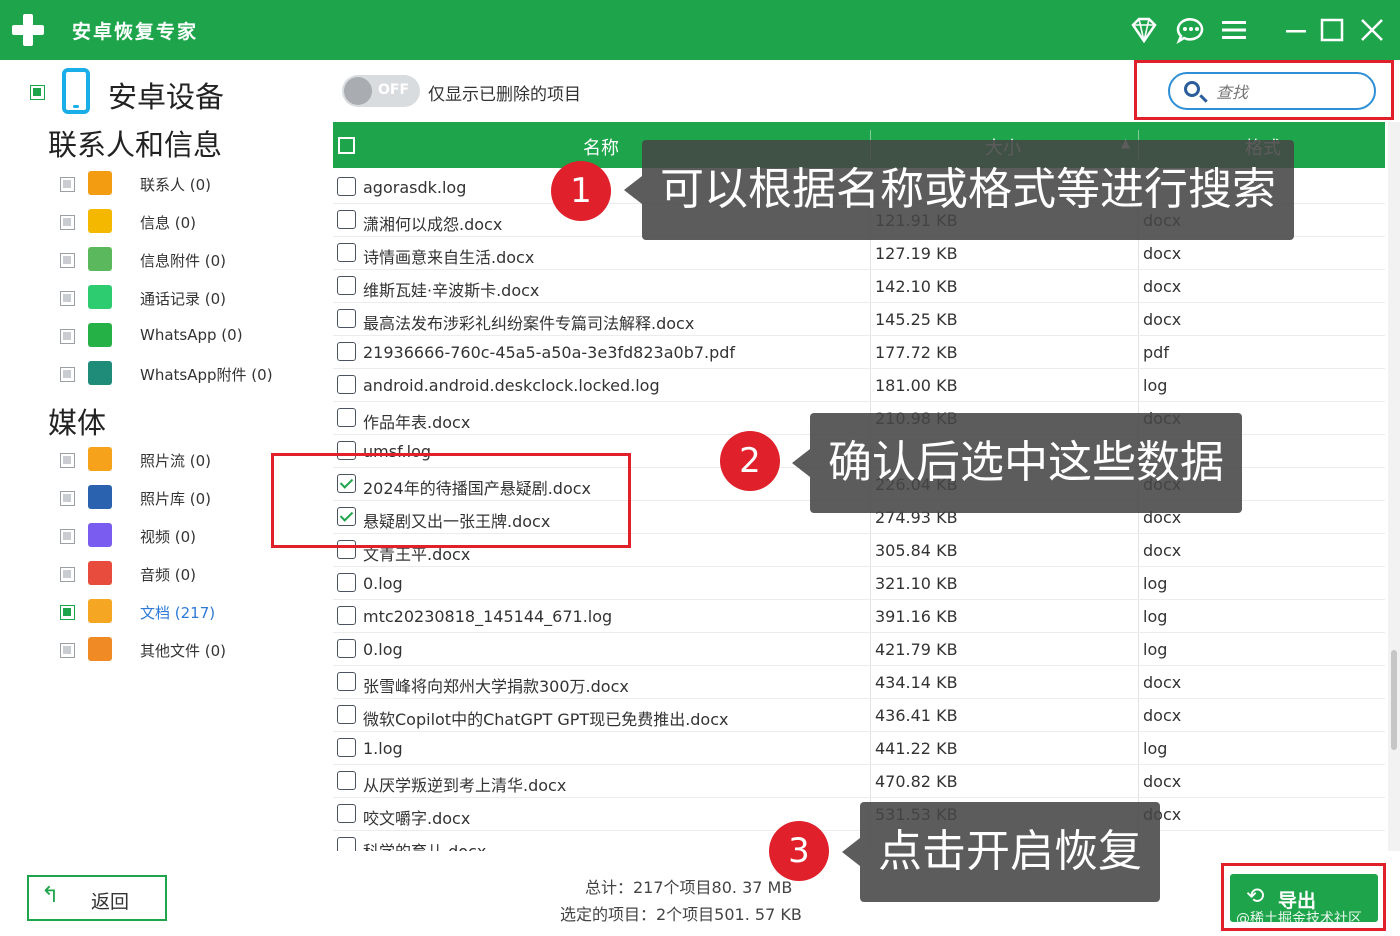  Describe the element at coordinates (394, 90) in the screenshot. I see `toggle-text: OFF` at that location.